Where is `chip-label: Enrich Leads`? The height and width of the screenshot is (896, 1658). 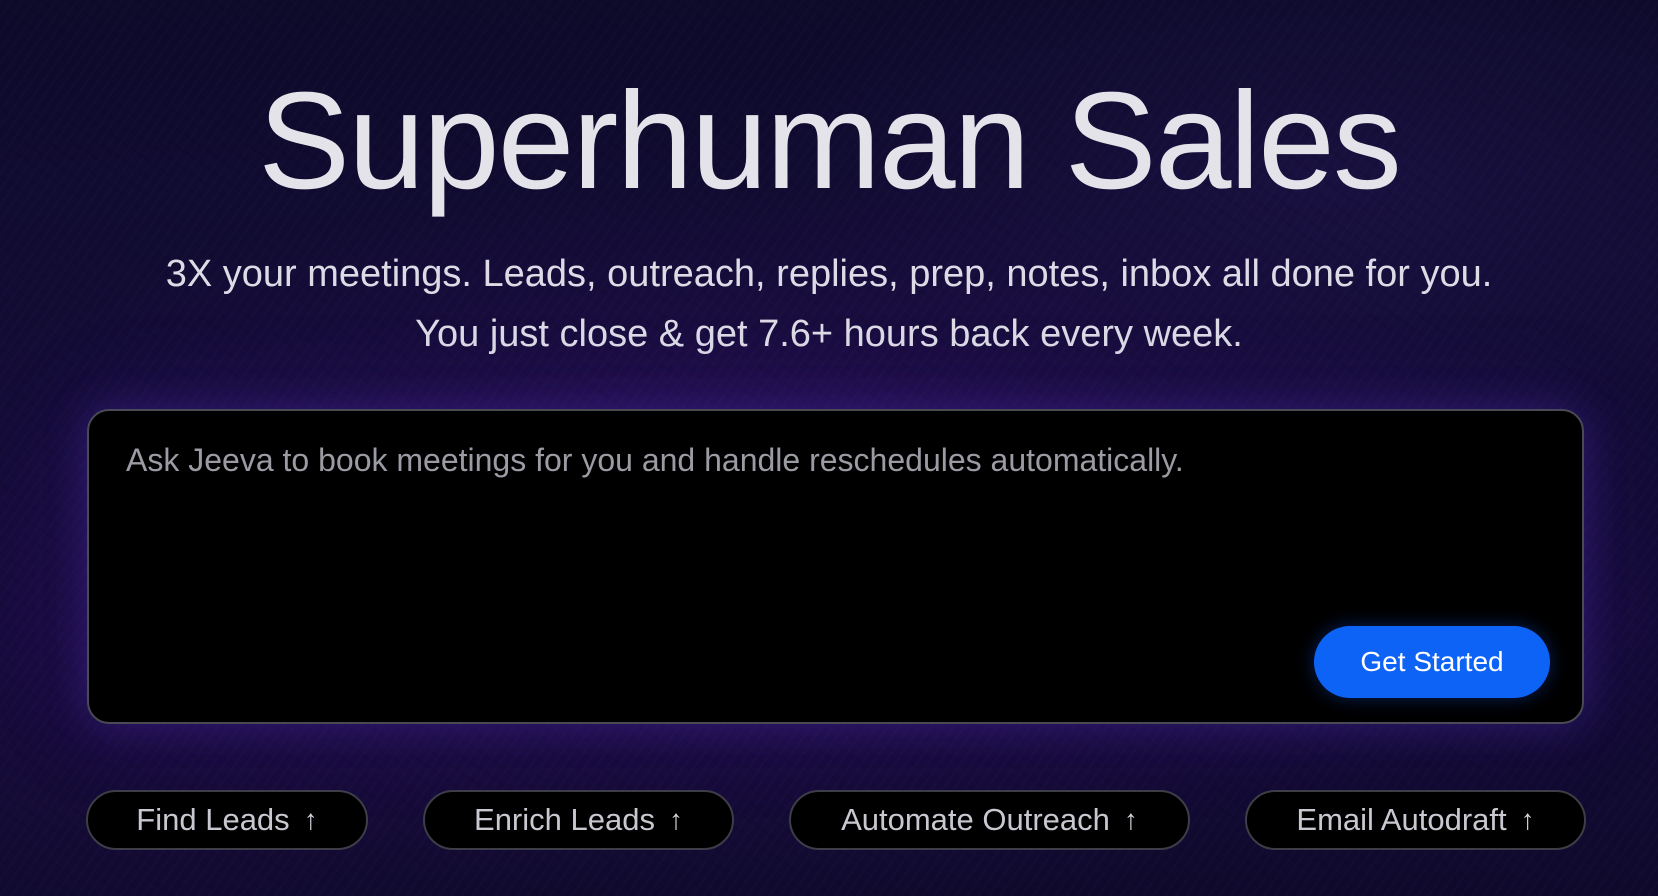
chip-label: Enrich Leads is located at coordinates (564, 819).